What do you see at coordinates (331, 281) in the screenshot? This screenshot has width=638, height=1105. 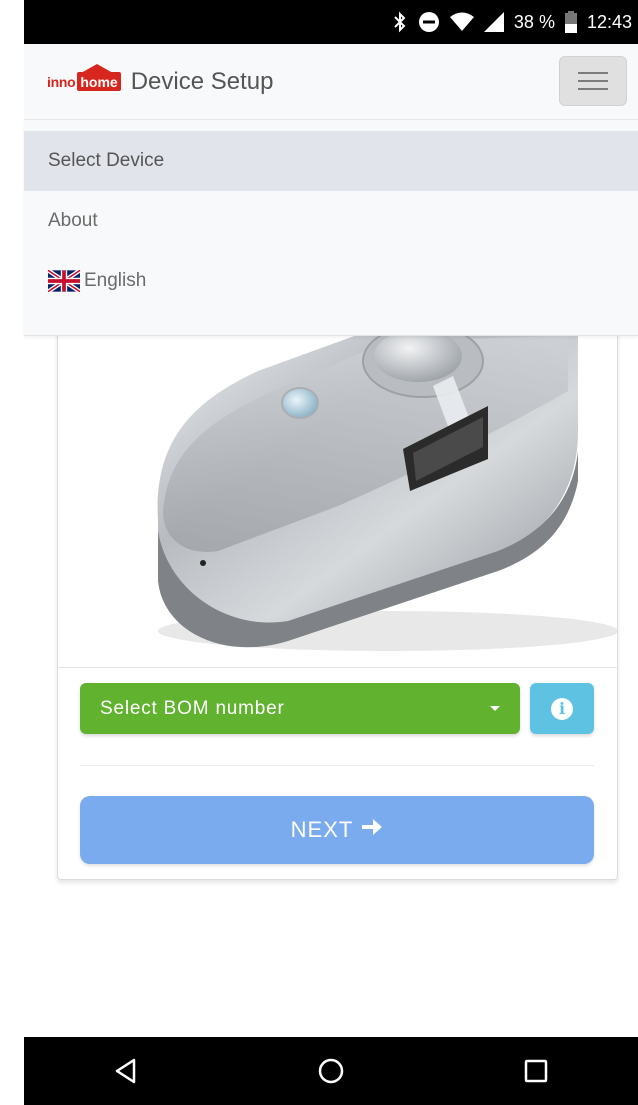 I see `menu-item-language: English` at bounding box center [331, 281].